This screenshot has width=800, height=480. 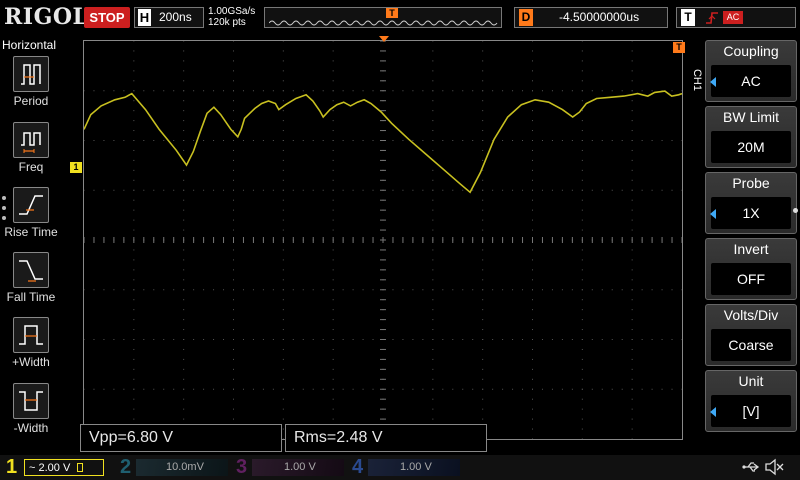 I want to click on ch1-offset-marker: 1, so click(x=76, y=167).